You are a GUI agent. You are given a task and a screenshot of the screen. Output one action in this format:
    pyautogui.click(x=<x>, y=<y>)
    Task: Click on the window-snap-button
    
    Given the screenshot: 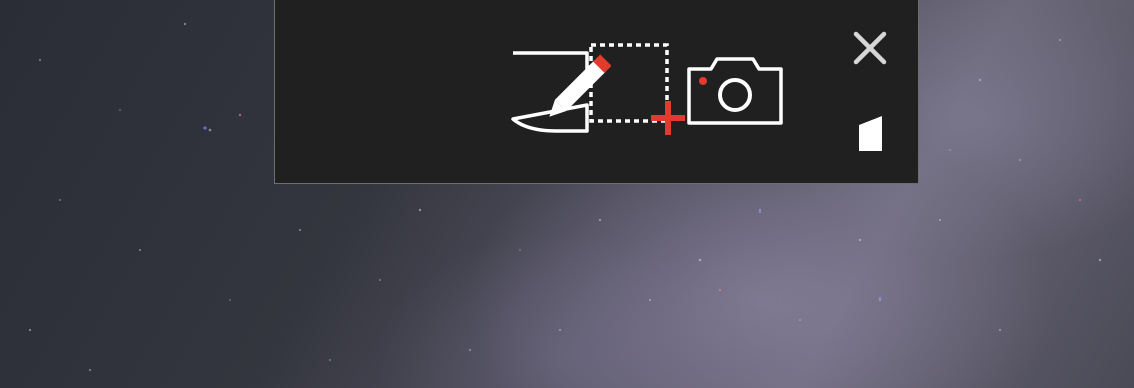 What is the action you would take?
    pyautogui.click(x=871, y=133)
    